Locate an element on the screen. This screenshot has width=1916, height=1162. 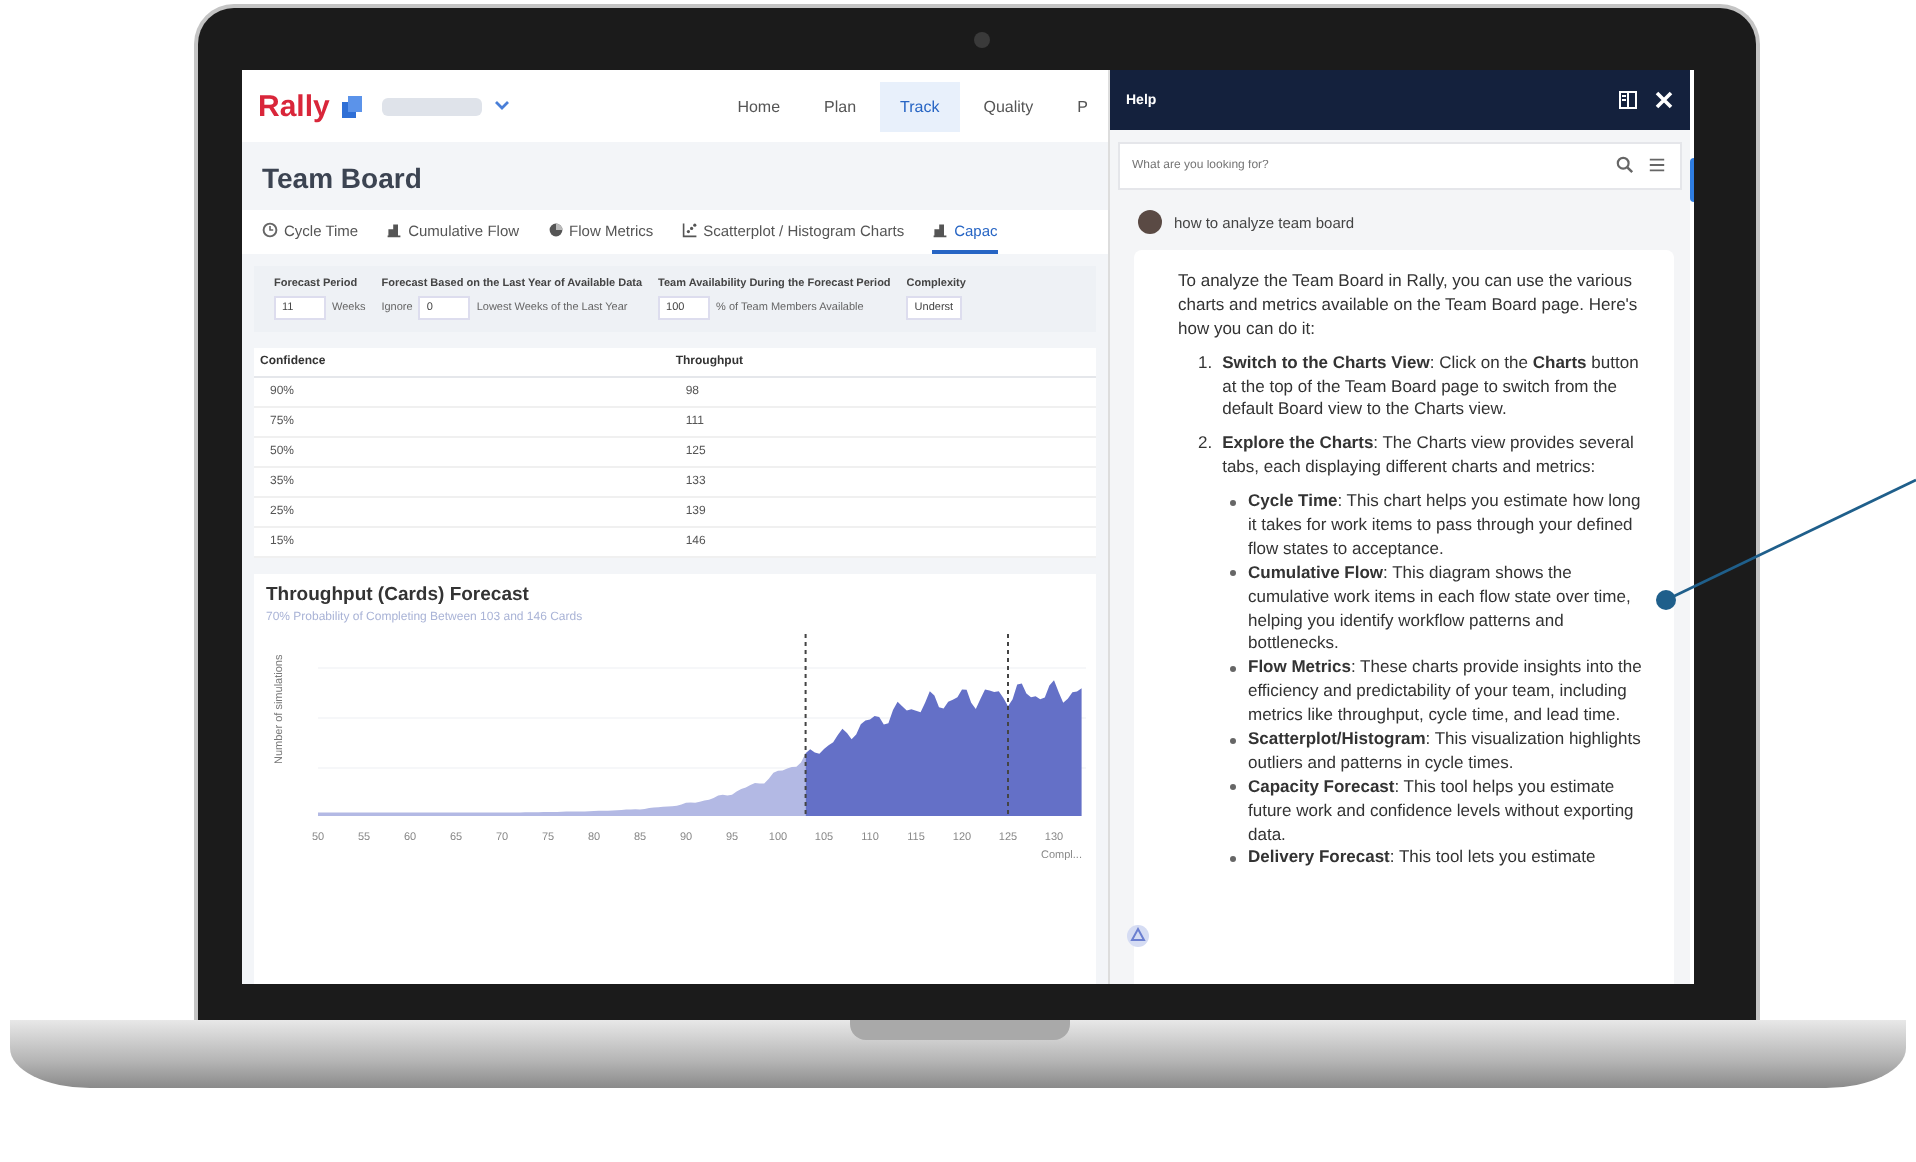
workspace-icon is located at coordinates (351, 106).